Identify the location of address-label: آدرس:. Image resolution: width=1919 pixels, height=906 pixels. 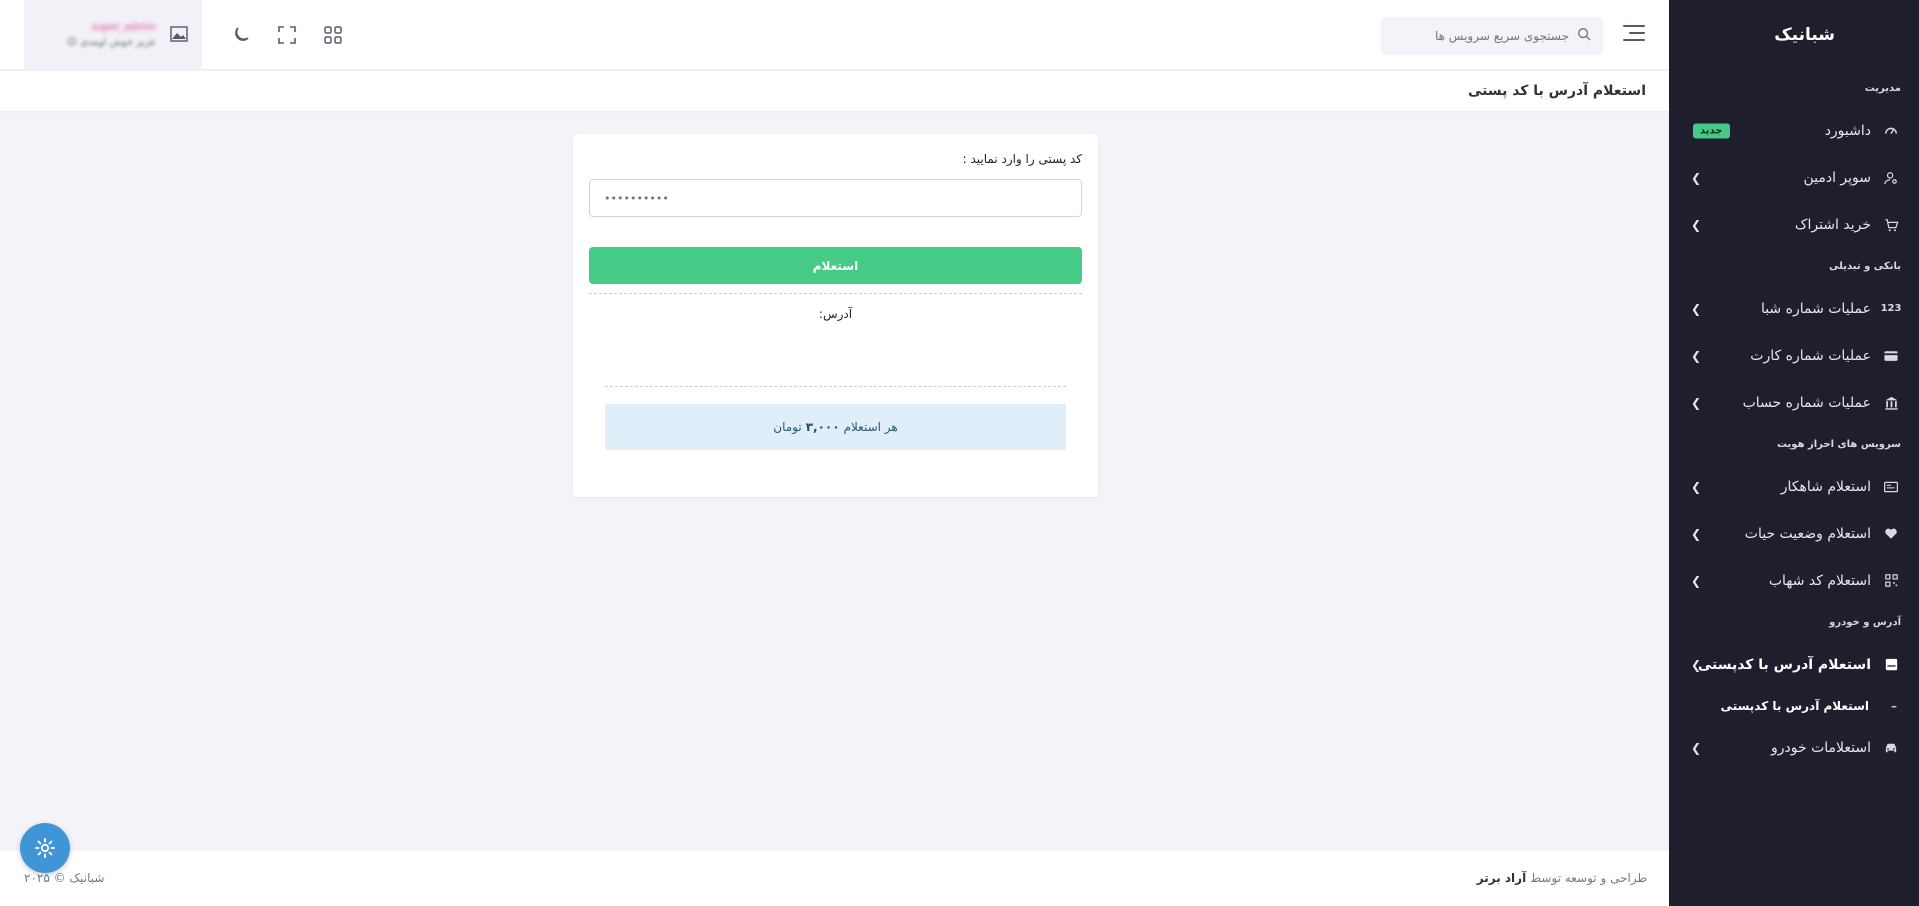
(835, 314).